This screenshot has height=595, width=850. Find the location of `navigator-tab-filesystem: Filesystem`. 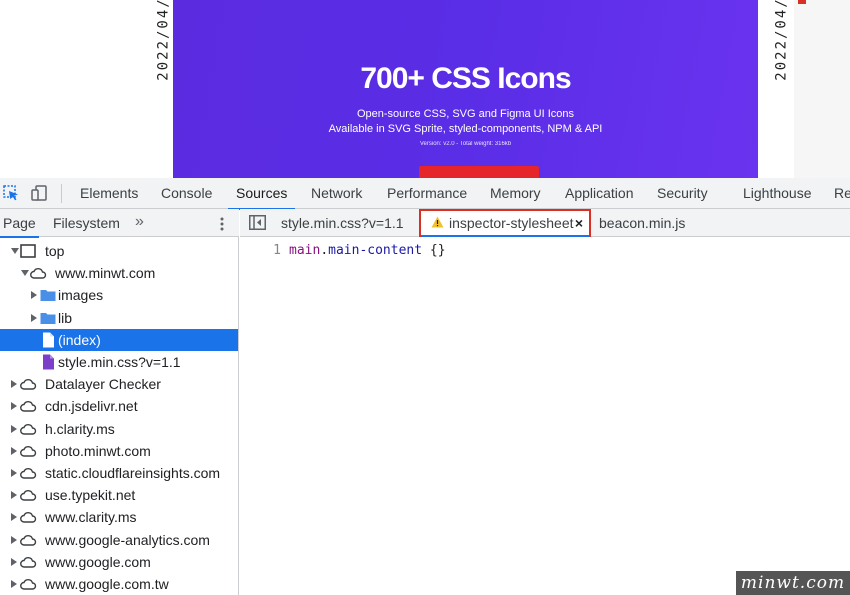

navigator-tab-filesystem: Filesystem is located at coordinates (86, 223).